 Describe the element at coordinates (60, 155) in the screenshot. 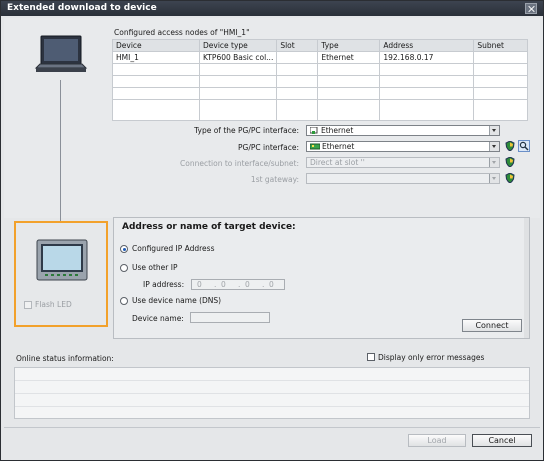

I see `connection-line` at that location.